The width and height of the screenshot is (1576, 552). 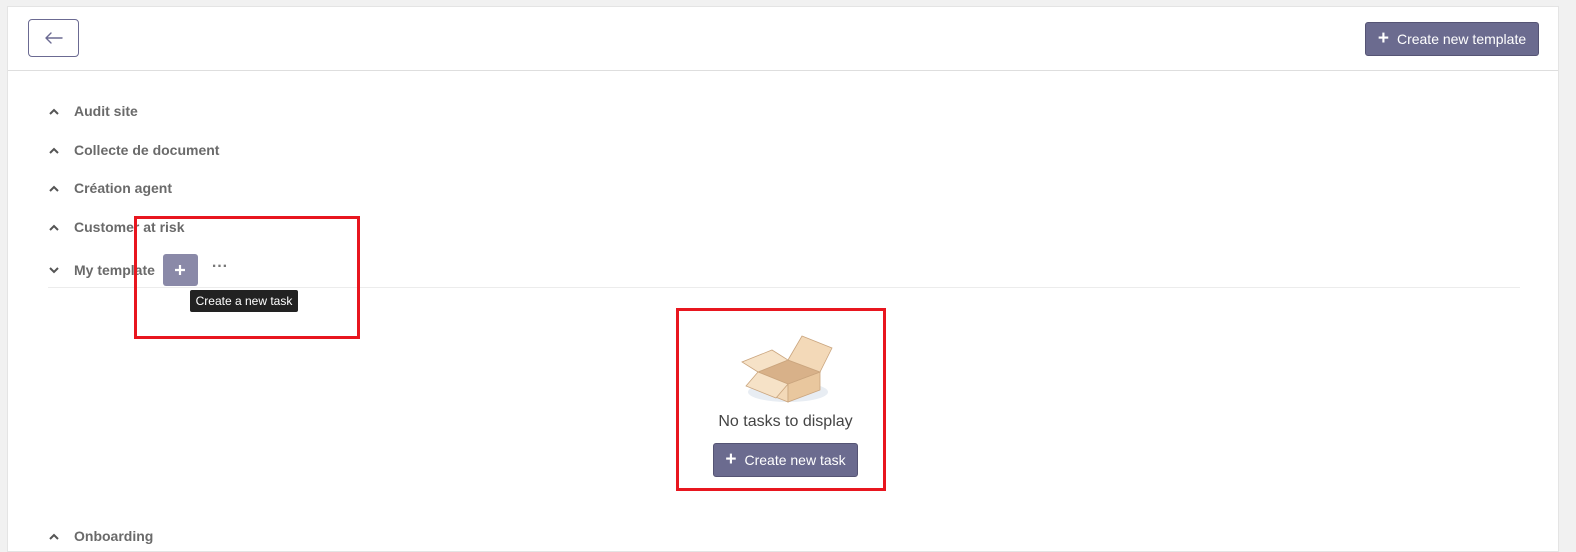 I want to click on create-template-button: + Create new template, so click(x=1452, y=39).